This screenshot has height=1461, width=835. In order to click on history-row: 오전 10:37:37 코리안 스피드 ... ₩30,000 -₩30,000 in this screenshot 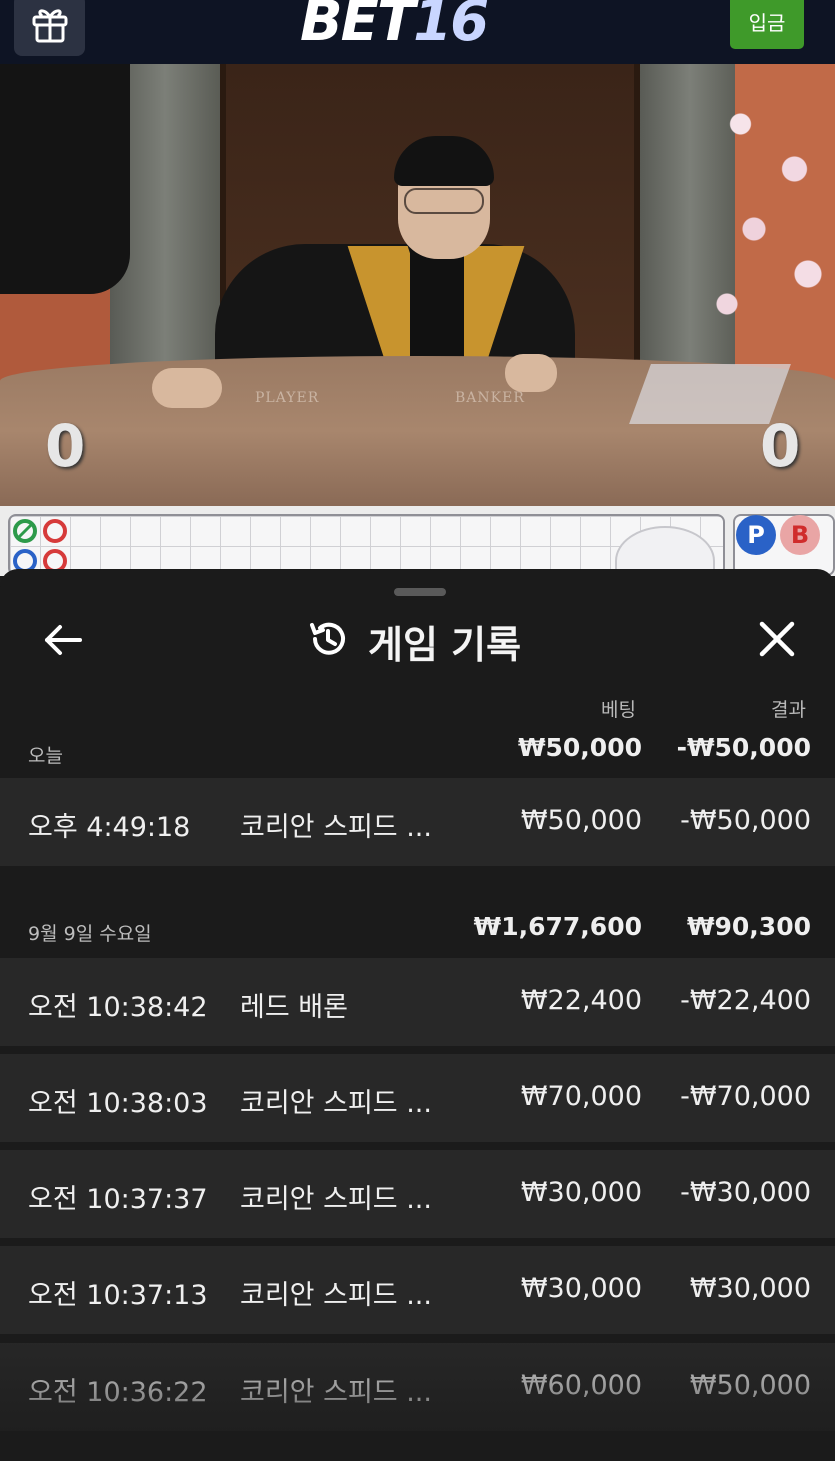, I will do `click(417, 1194)`.